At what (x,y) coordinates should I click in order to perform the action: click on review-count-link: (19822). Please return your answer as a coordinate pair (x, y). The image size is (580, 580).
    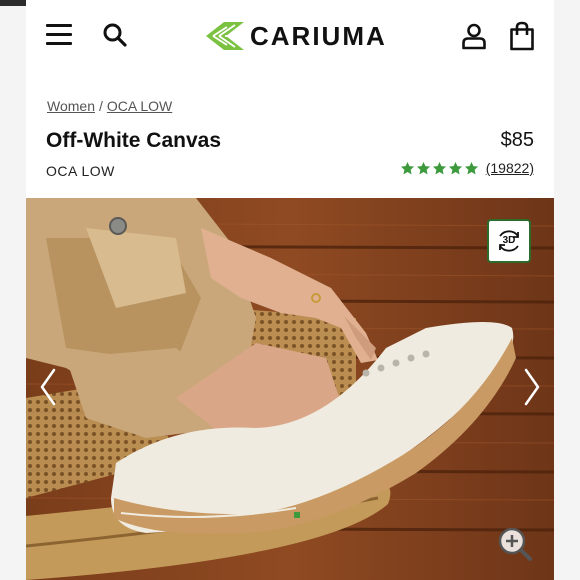
    Looking at the image, I should click on (510, 168).